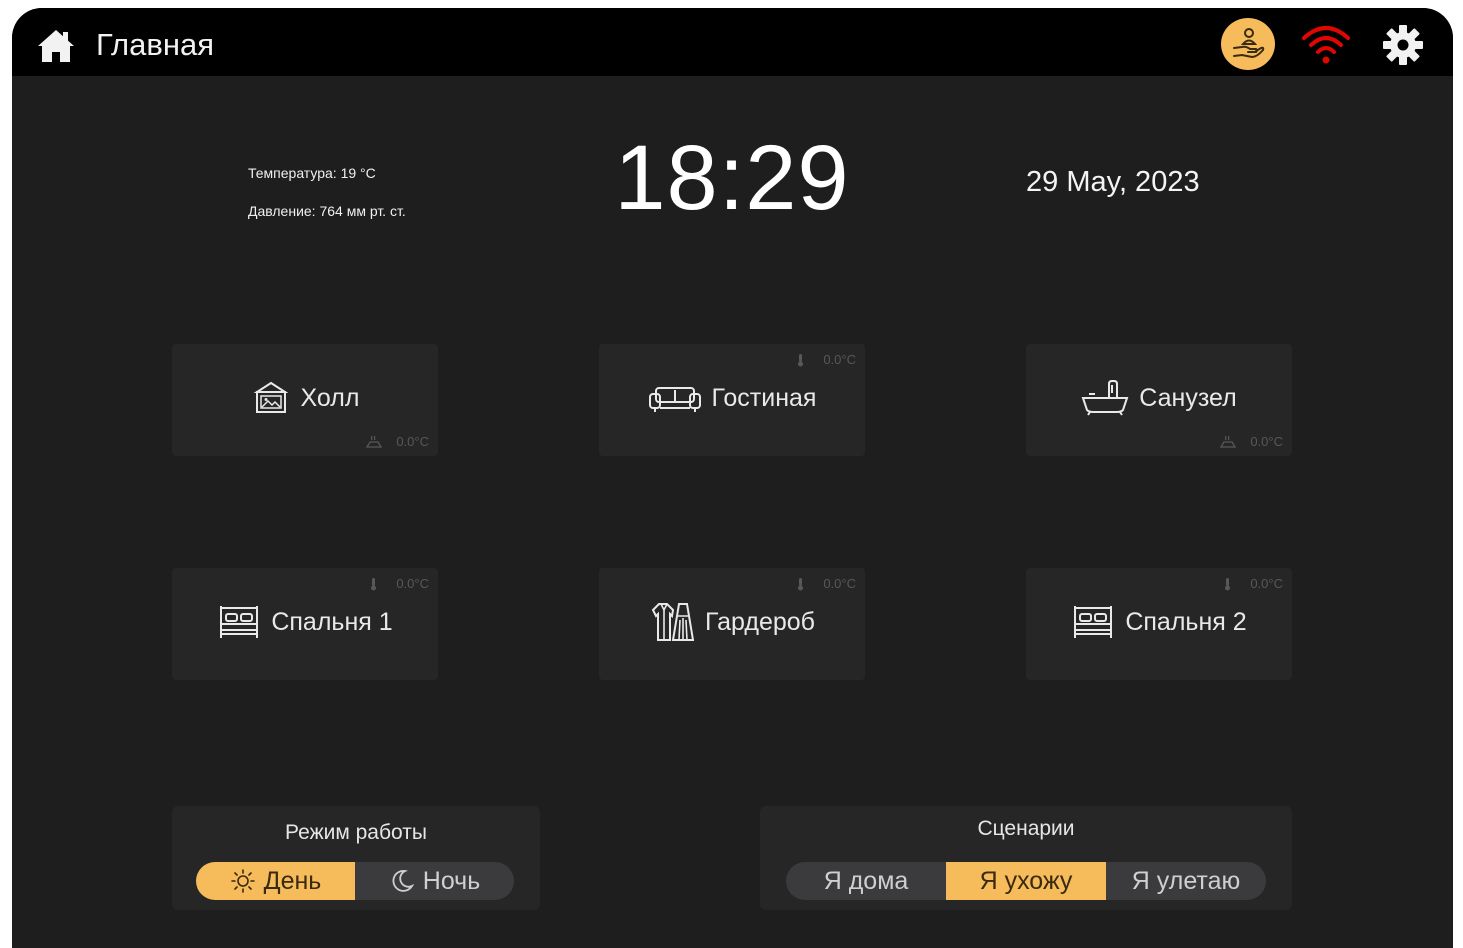  What do you see at coordinates (732, 178) in the screenshot?
I see `clock-time: 18:29` at bounding box center [732, 178].